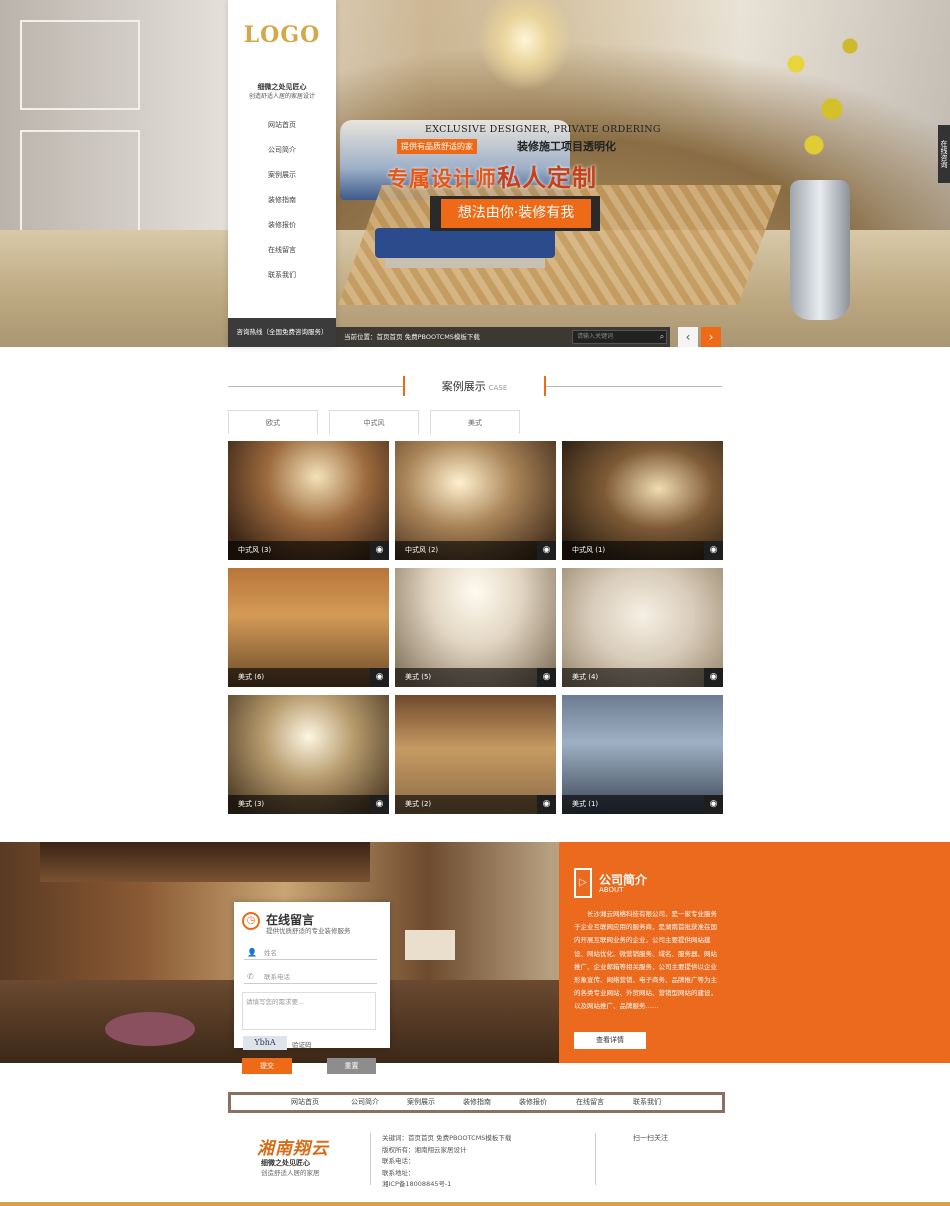  Describe the element at coordinates (290, 1173) in the screenshot. I see `footer-slogan2: 创造舒适人居的家居` at that location.